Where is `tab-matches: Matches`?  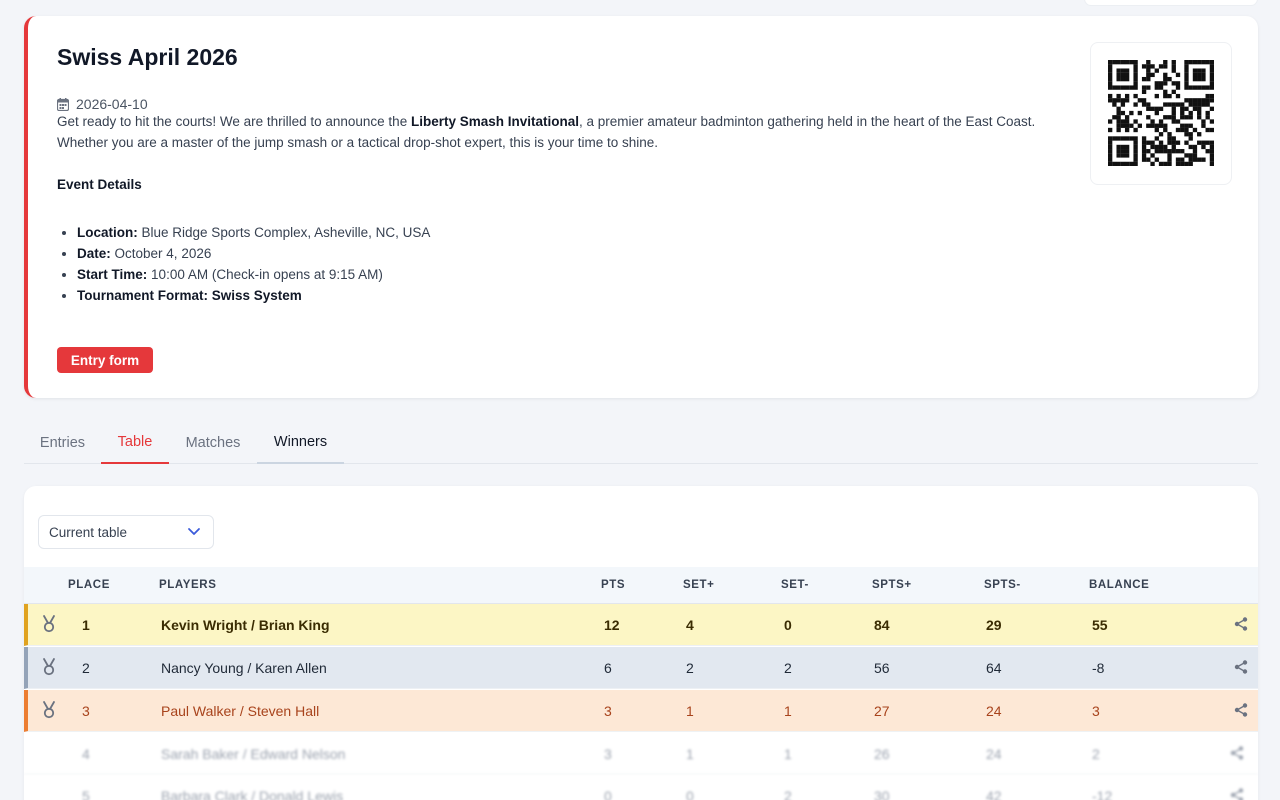
tab-matches: Matches is located at coordinates (213, 443).